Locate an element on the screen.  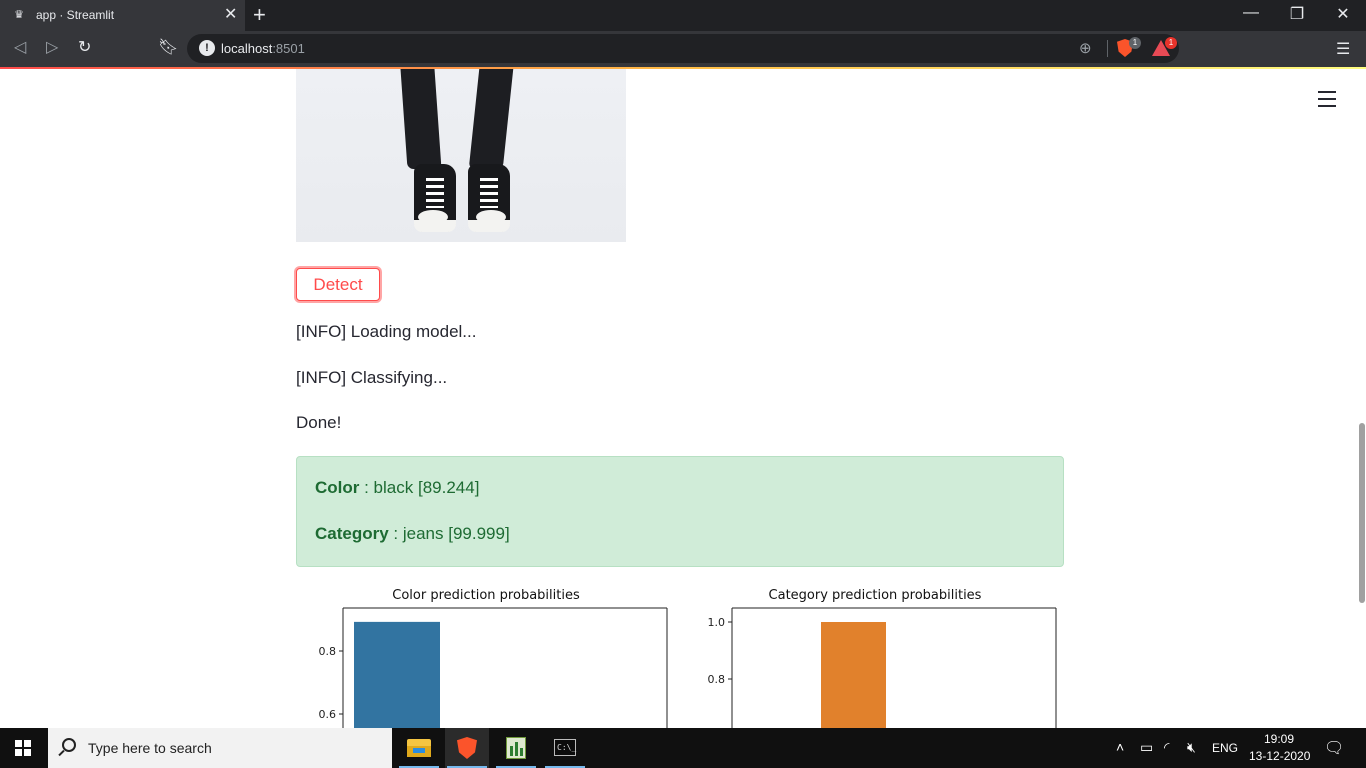
bookmark-icon: 🔖︎ is located at coordinates (168, 48).